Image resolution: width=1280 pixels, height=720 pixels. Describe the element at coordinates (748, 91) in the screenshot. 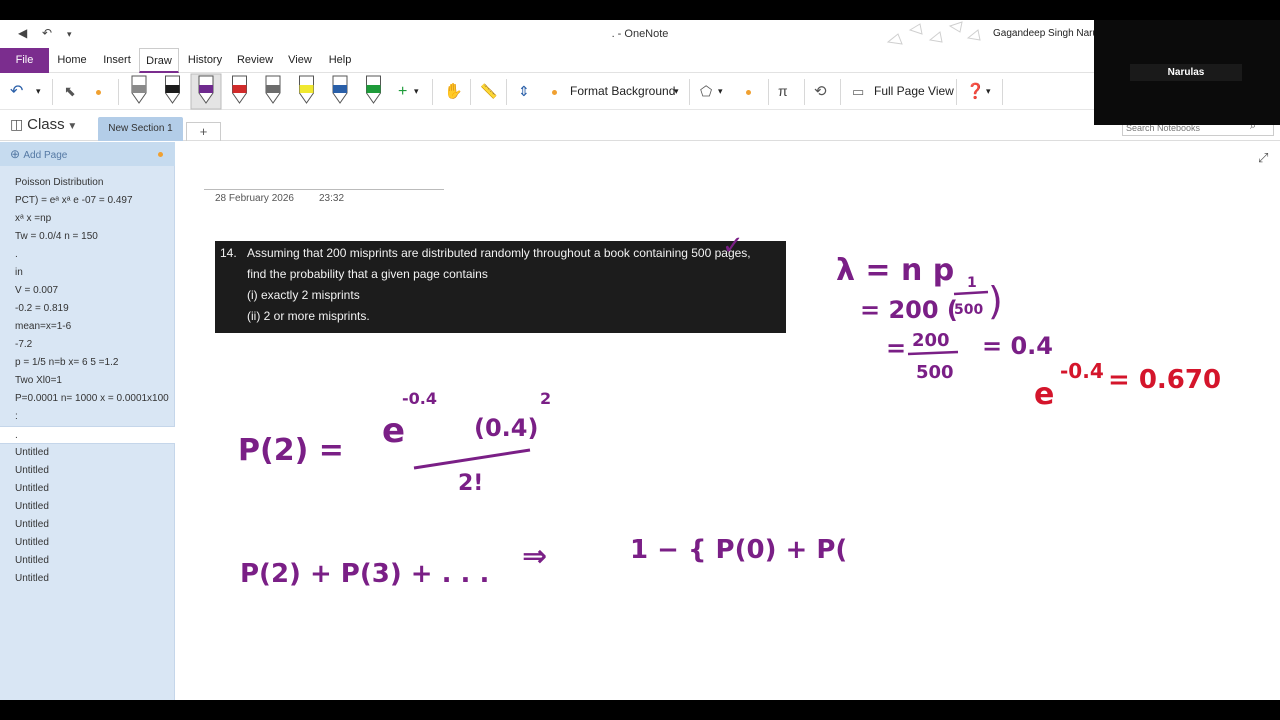

I see `convert-dot-icon` at that location.